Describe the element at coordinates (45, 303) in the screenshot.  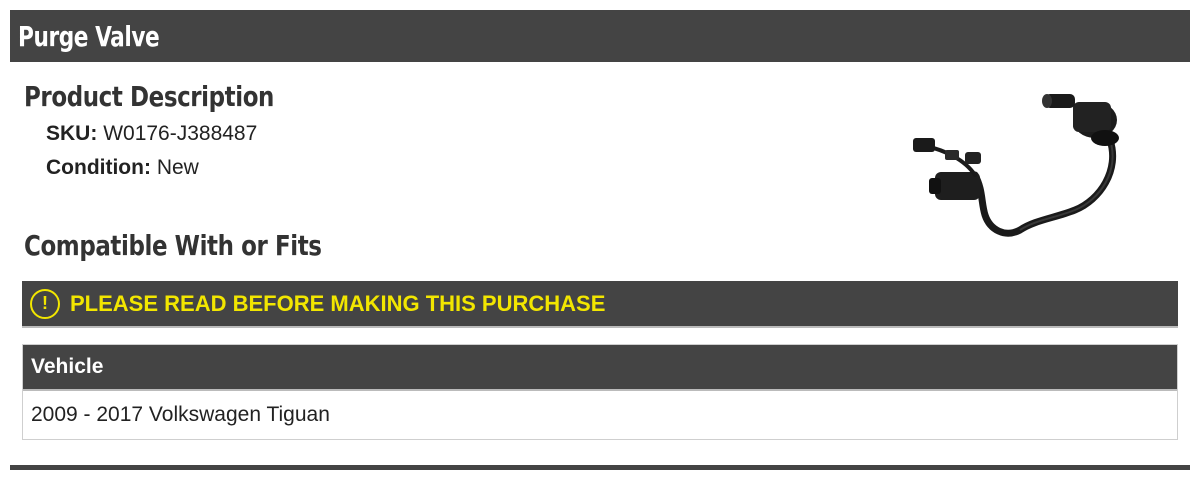
I see `exclamation-circle-icon: !` at that location.